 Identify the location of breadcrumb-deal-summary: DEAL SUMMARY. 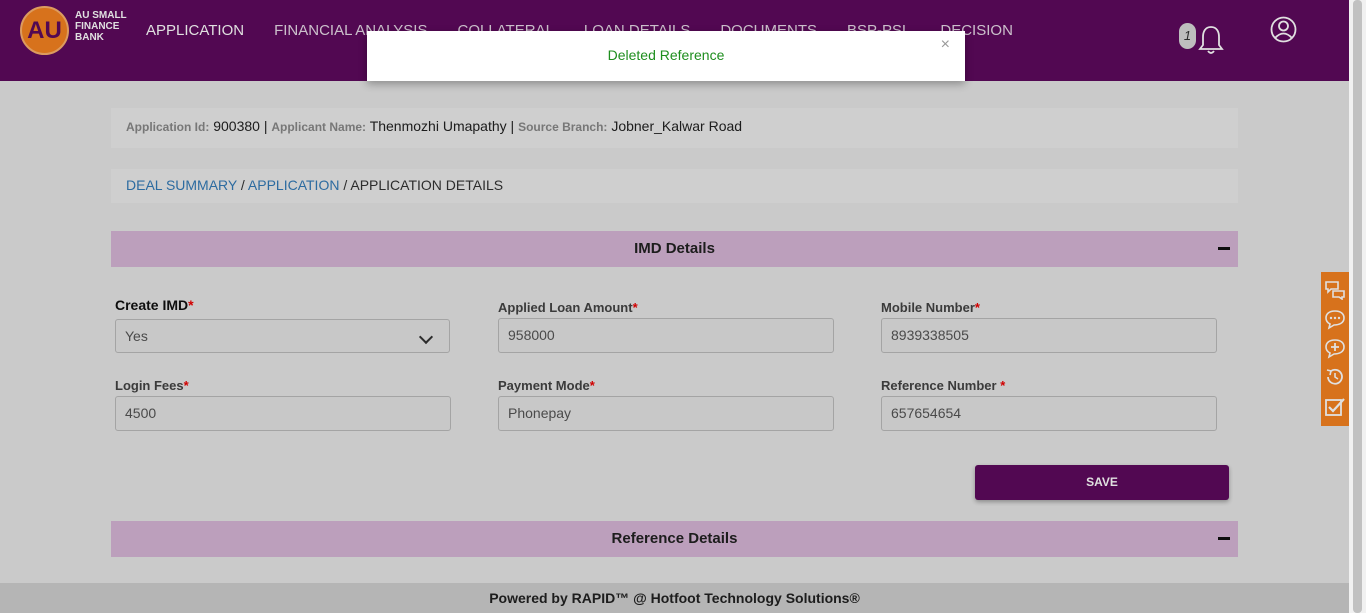
(181, 185).